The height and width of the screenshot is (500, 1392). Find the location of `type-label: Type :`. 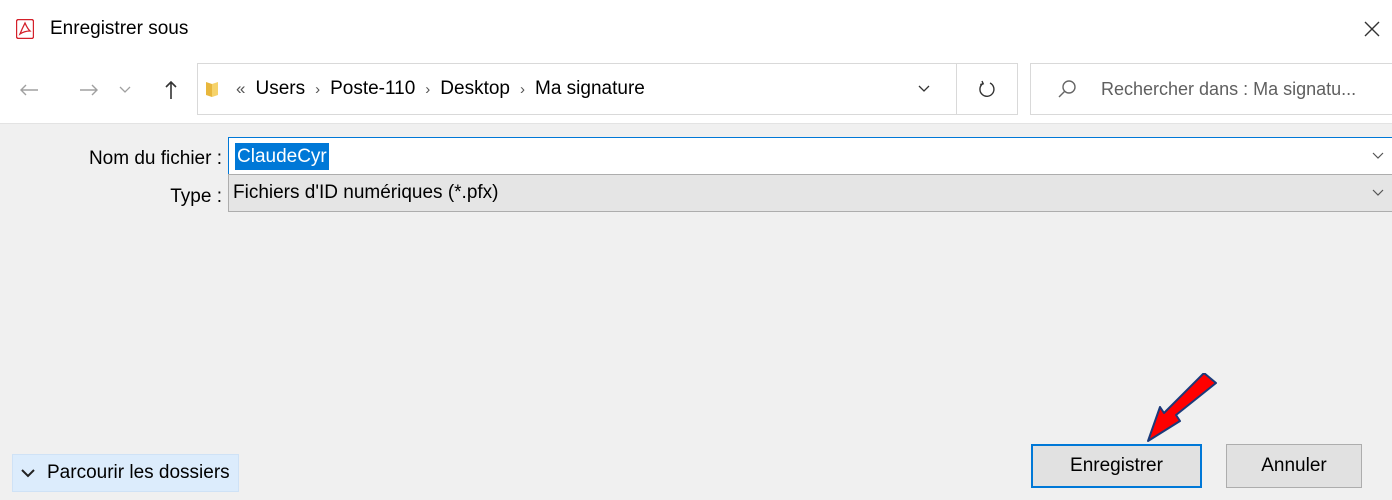

type-label: Type : is located at coordinates (196, 196).